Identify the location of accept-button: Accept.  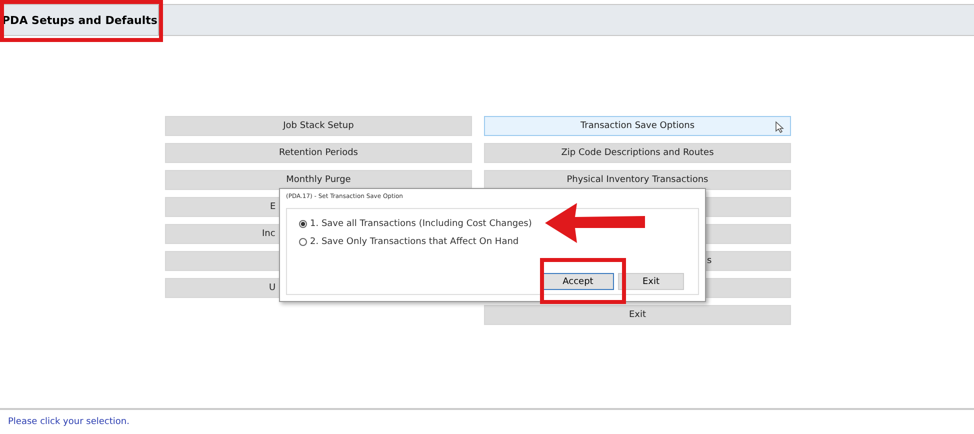
(578, 281).